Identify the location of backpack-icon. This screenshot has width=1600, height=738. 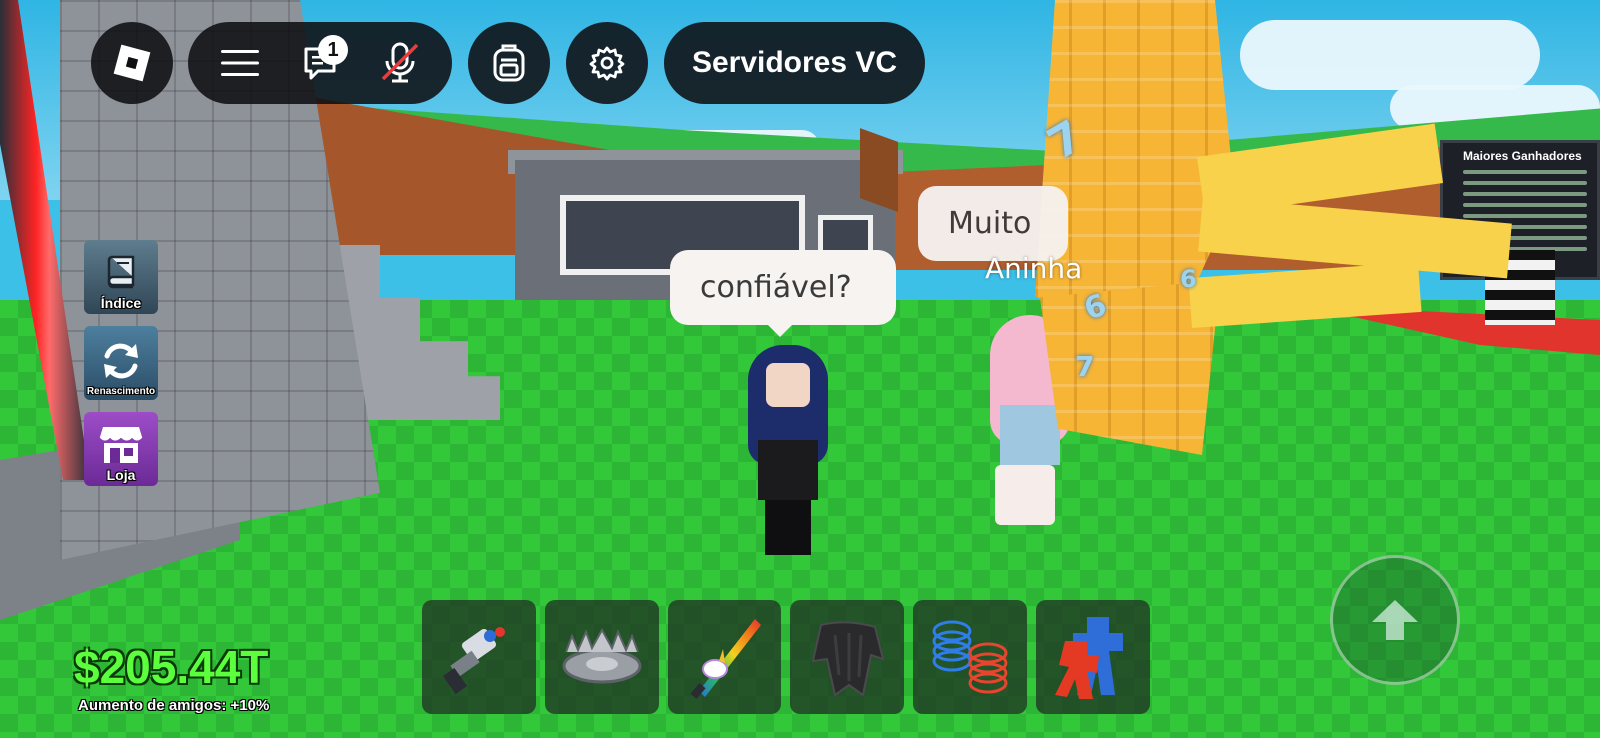
(509, 63).